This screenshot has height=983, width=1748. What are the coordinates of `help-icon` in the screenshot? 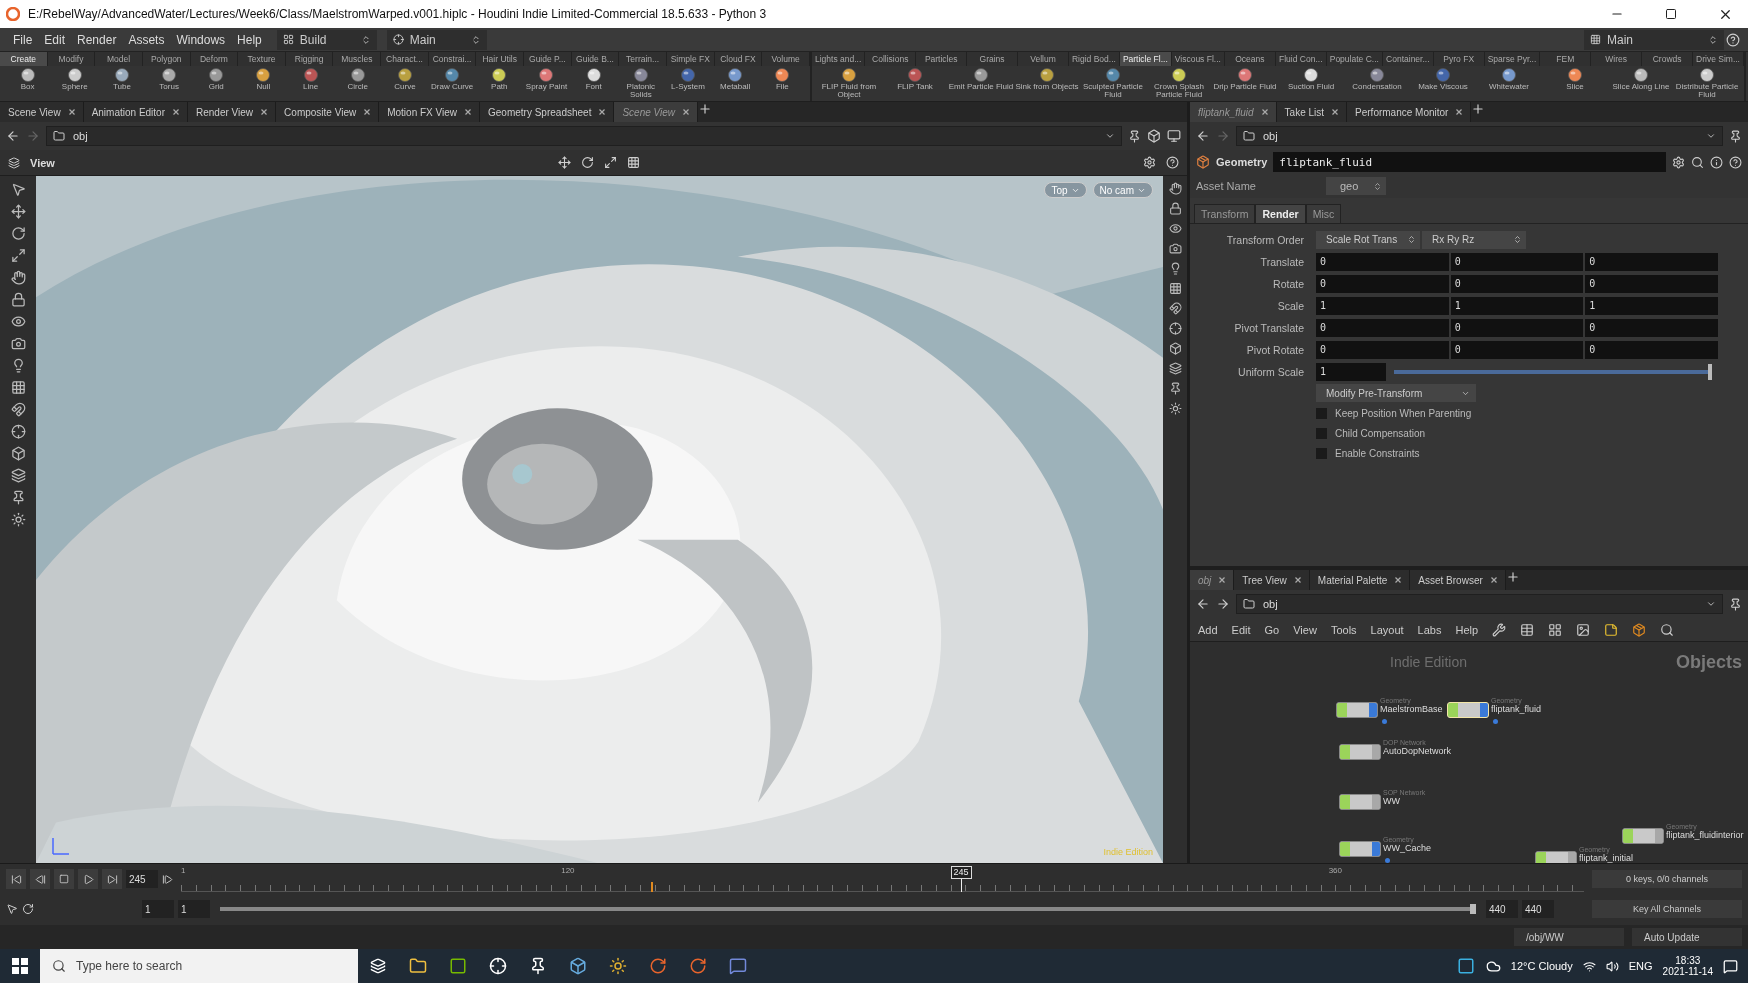 It's located at (1735, 162).